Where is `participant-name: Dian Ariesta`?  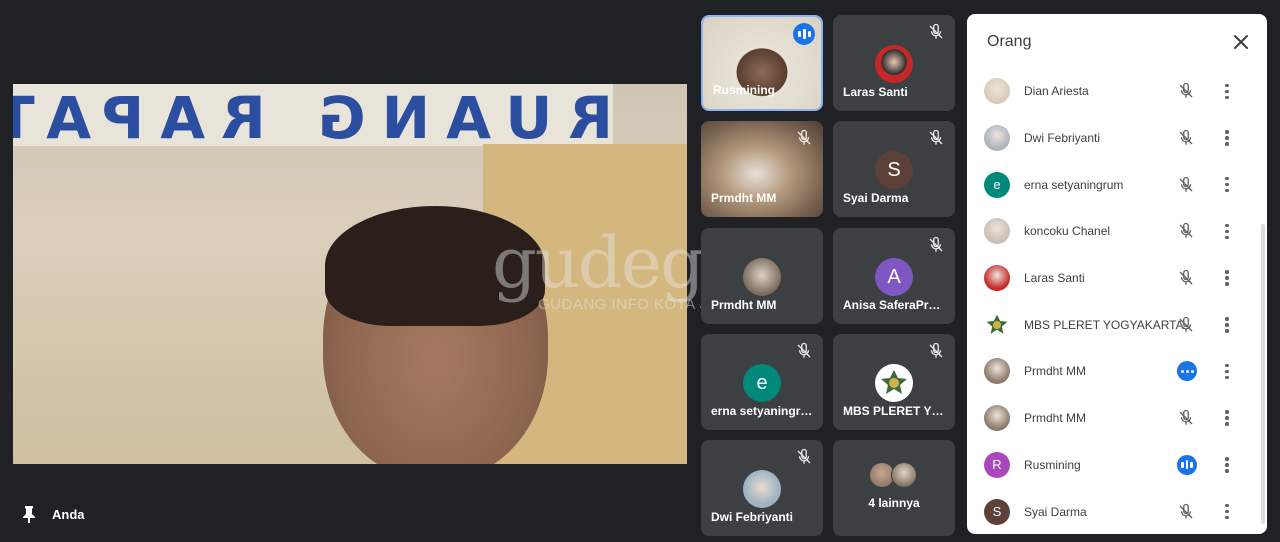 participant-name: Dian Ariesta is located at coordinates (1056, 91).